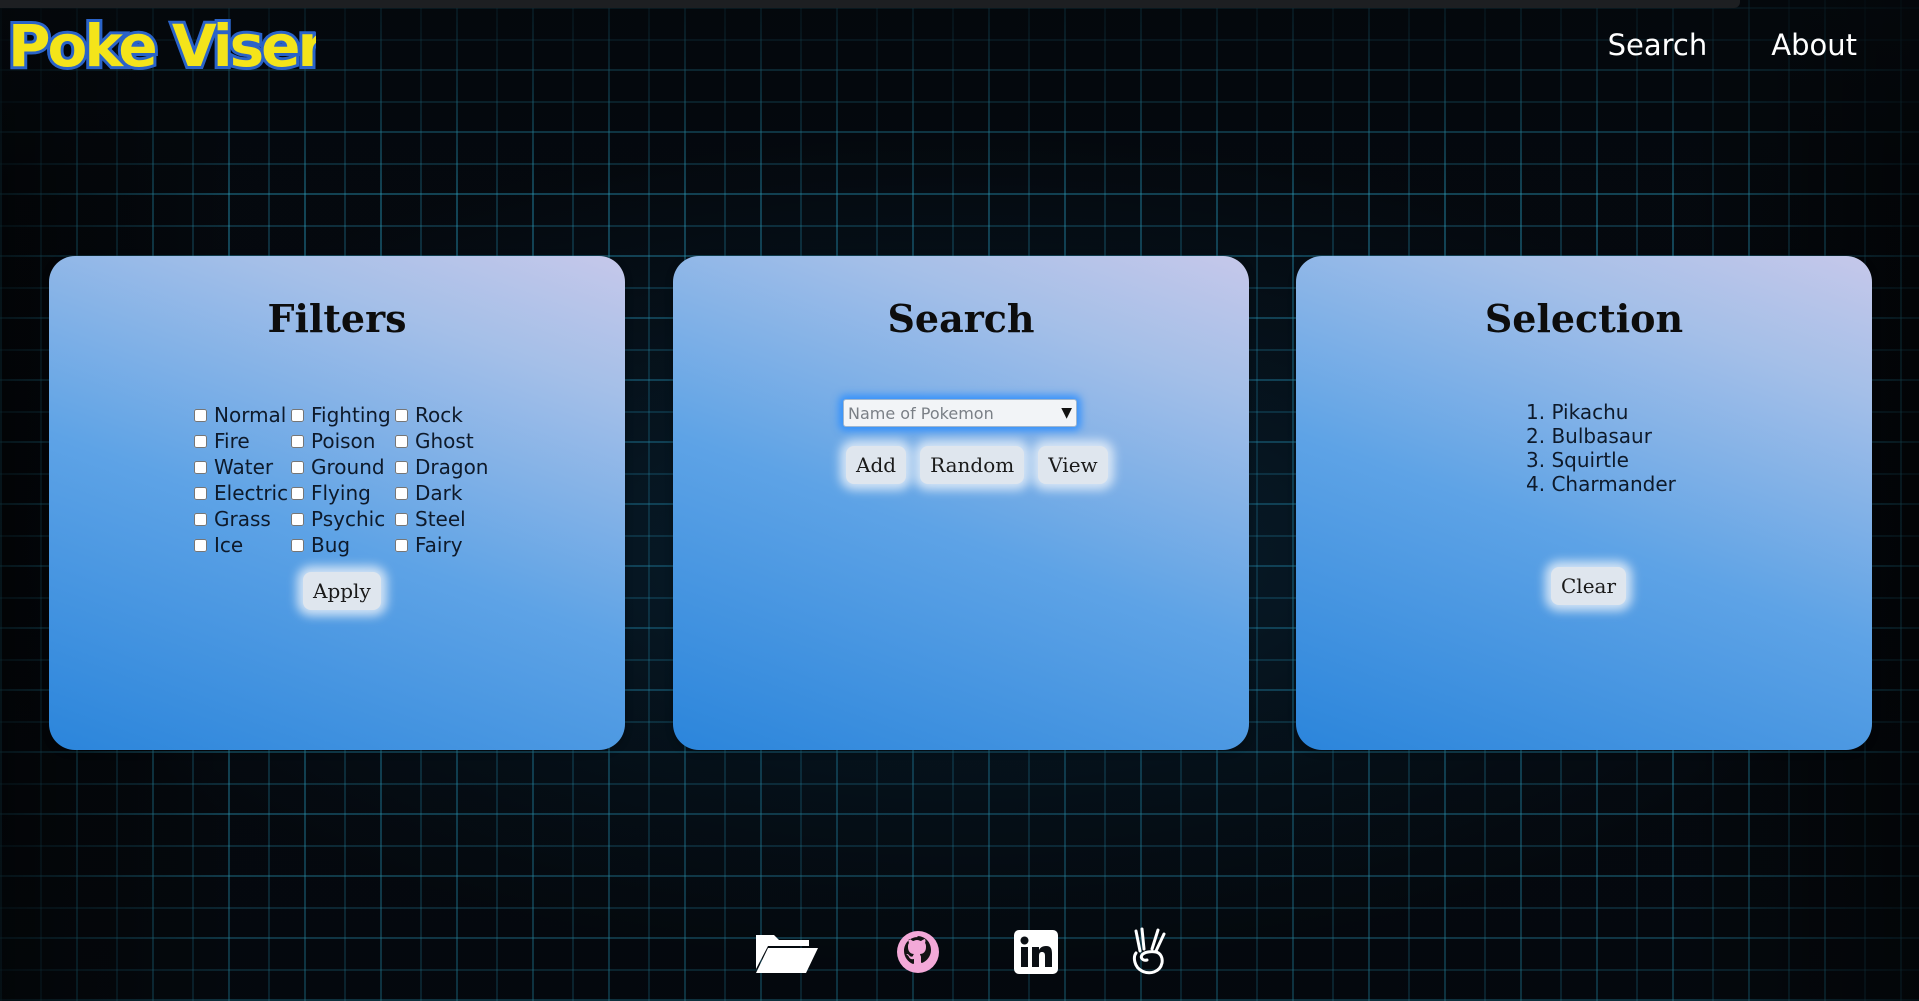 This screenshot has width=1919, height=1001. I want to click on view-button: View, so click(1073, 465).